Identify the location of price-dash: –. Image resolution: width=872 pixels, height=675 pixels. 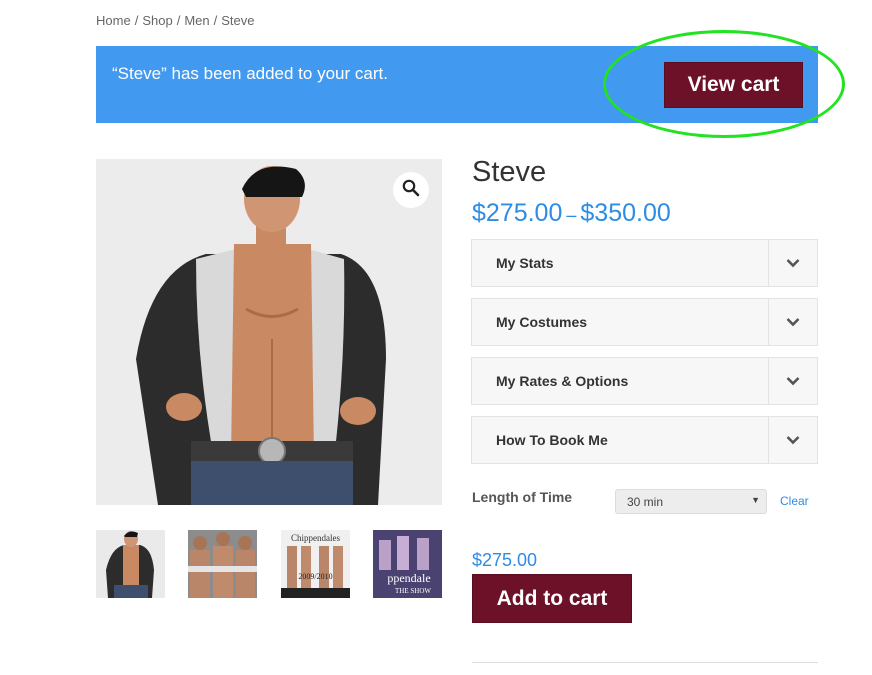
(571, 215).